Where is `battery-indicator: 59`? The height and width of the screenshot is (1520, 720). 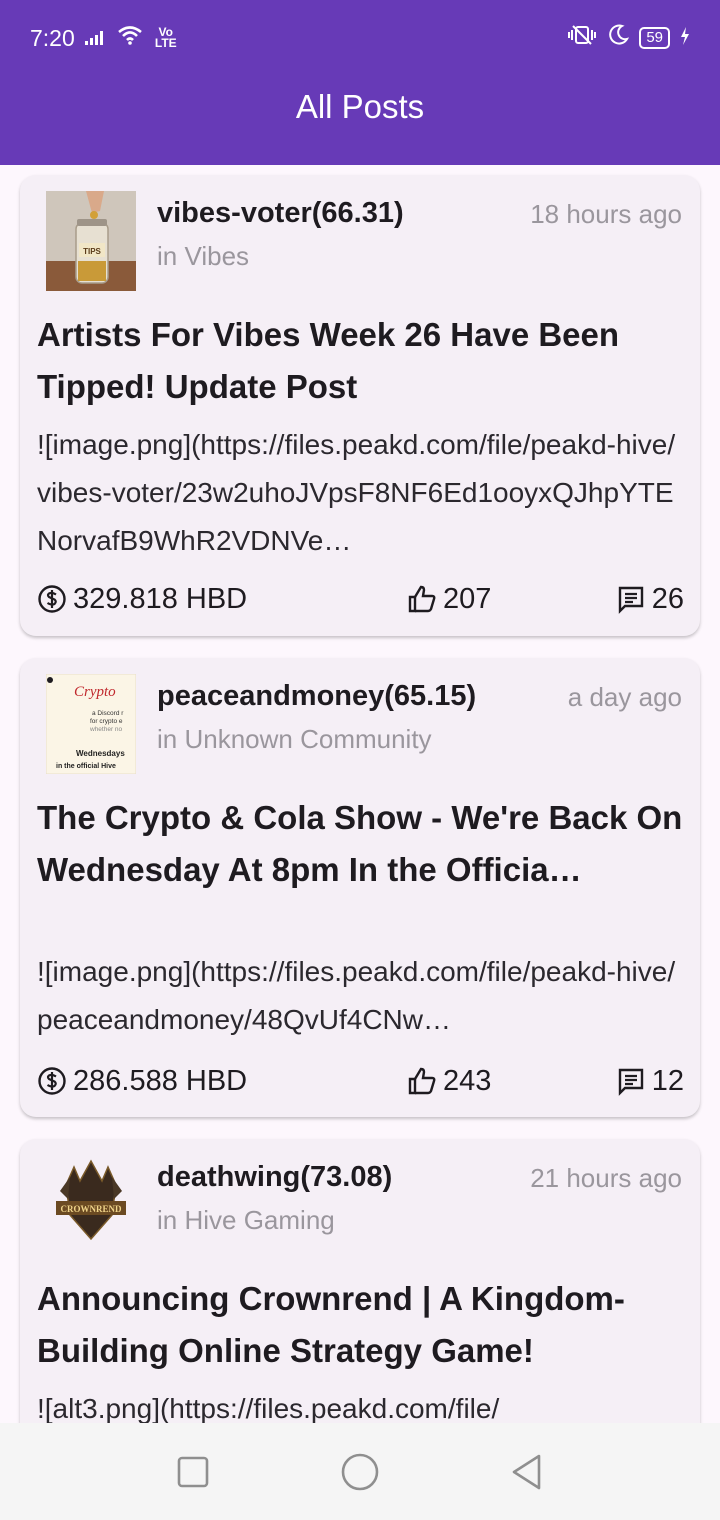 battery-indicator: 59 is located at coordinates (654, 38).